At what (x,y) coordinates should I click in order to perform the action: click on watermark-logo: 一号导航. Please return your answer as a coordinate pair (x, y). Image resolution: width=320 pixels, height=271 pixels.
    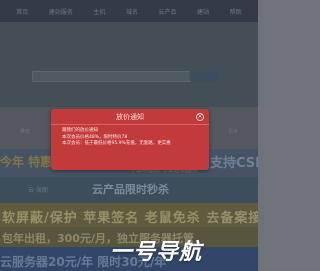
    Looking at the image, I should click on (156, 250).